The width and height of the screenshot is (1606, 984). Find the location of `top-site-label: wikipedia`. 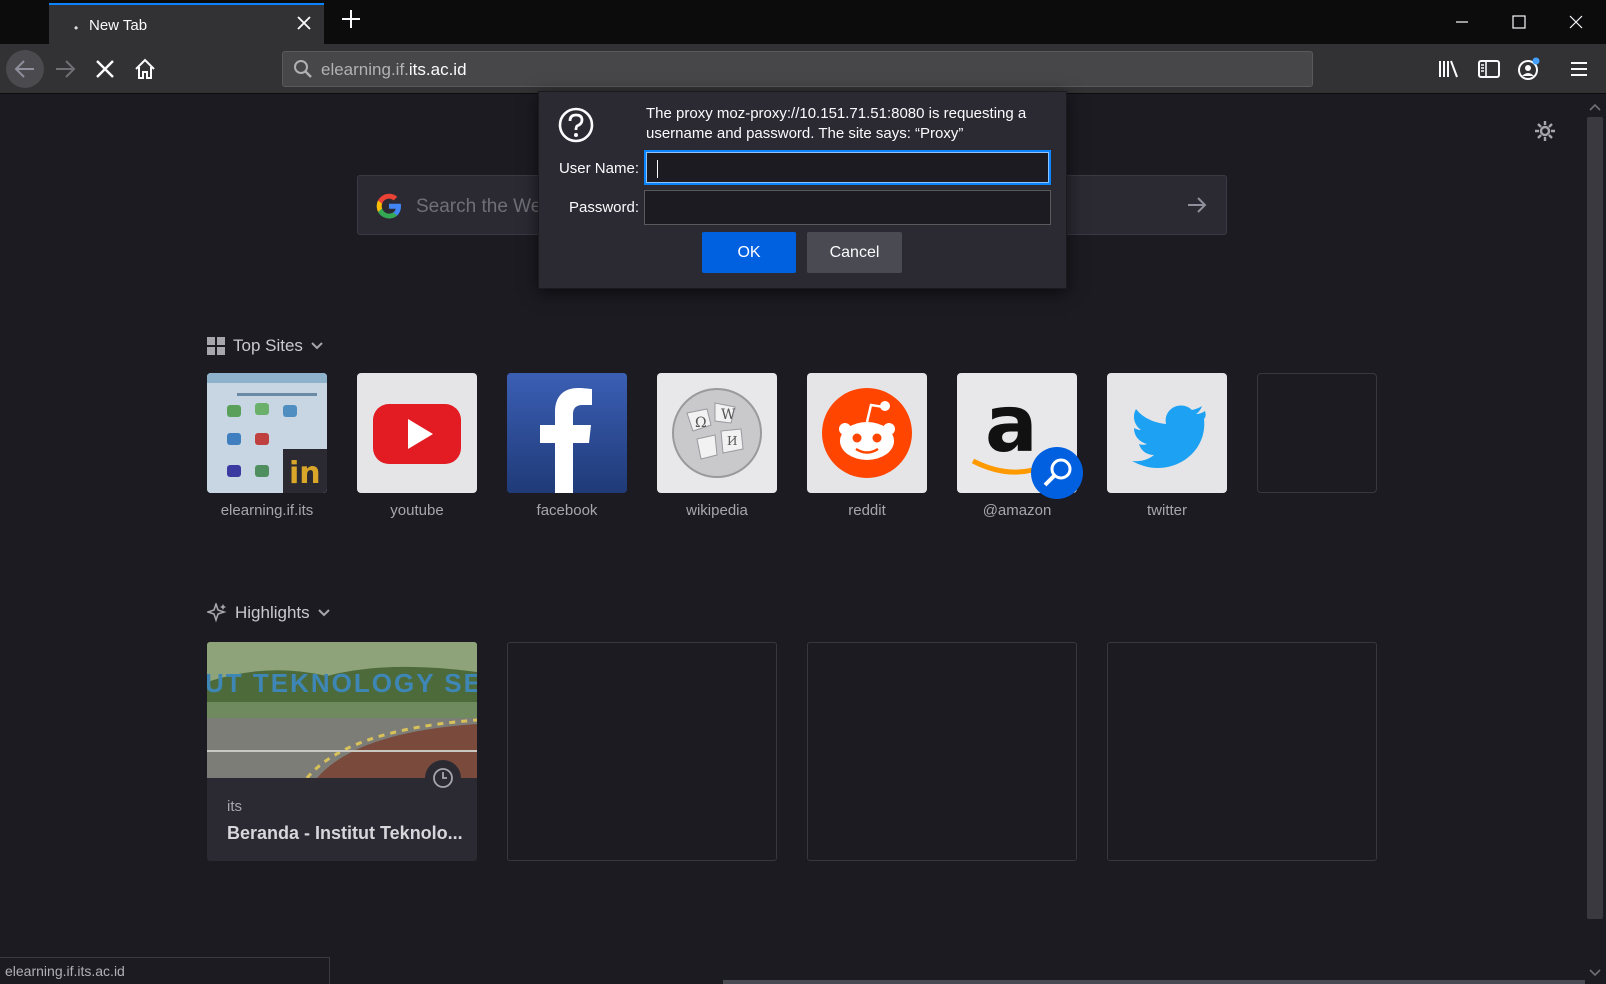

top-site-label: wikipedia is located at coordinates (717, 510).